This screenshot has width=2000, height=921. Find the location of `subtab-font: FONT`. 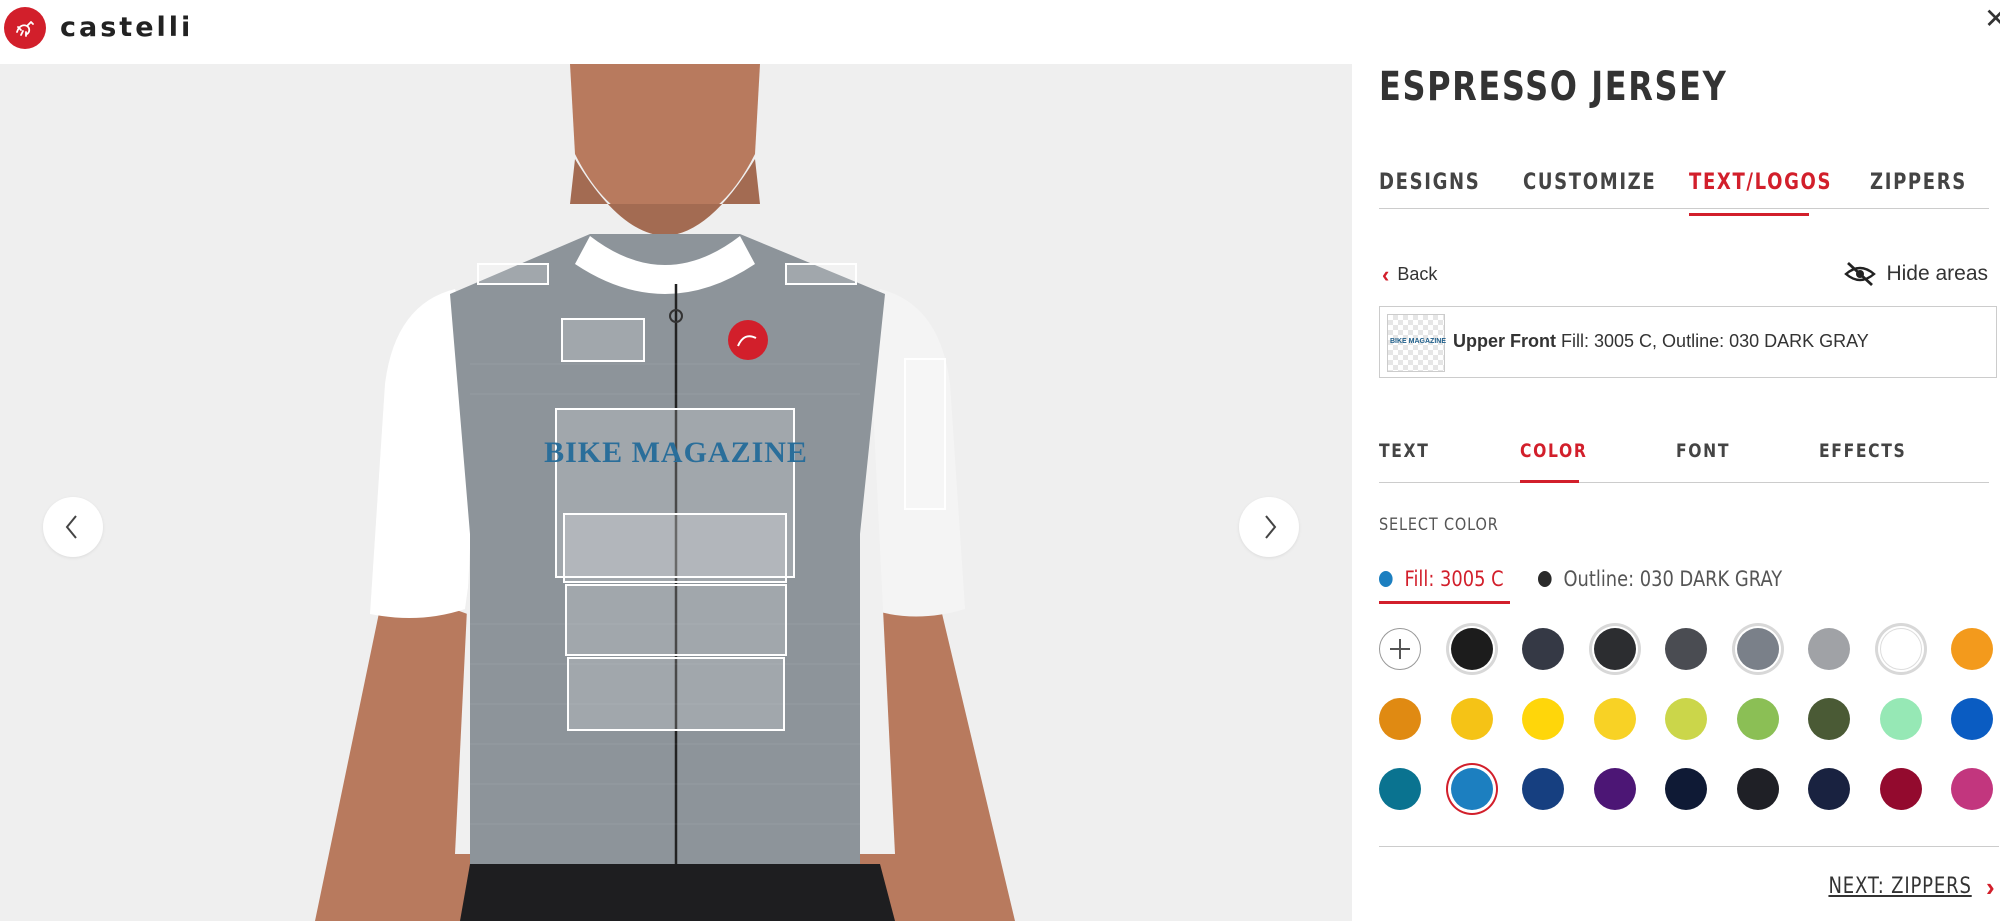

subtab-font: FONT is located at coordinates (1703, 451).